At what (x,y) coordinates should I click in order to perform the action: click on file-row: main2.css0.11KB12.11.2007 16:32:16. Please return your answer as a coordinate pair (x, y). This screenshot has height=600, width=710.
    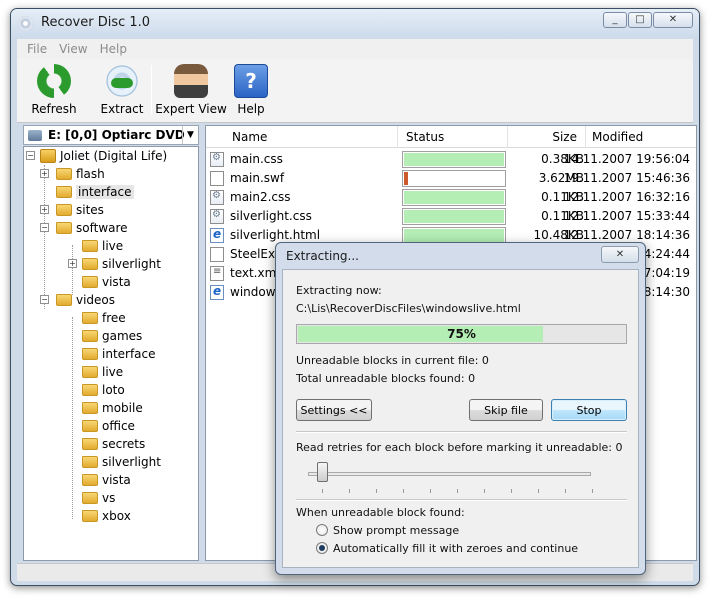
    Looking at the image, I should click on (451, 197).